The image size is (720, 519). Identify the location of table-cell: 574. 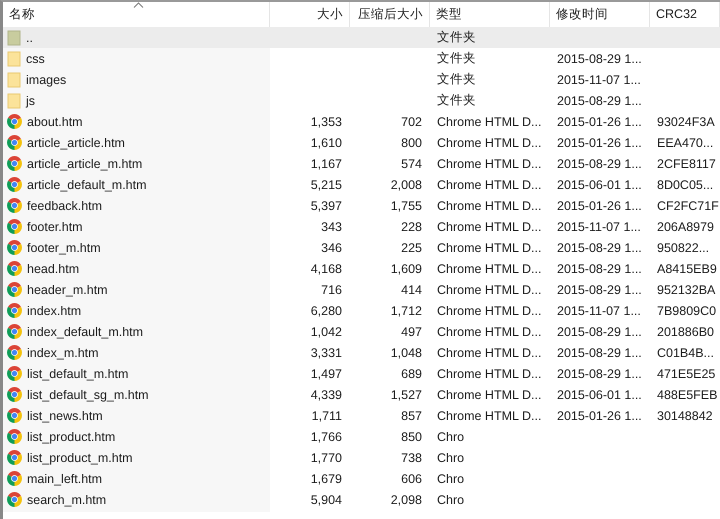
(411, 163).